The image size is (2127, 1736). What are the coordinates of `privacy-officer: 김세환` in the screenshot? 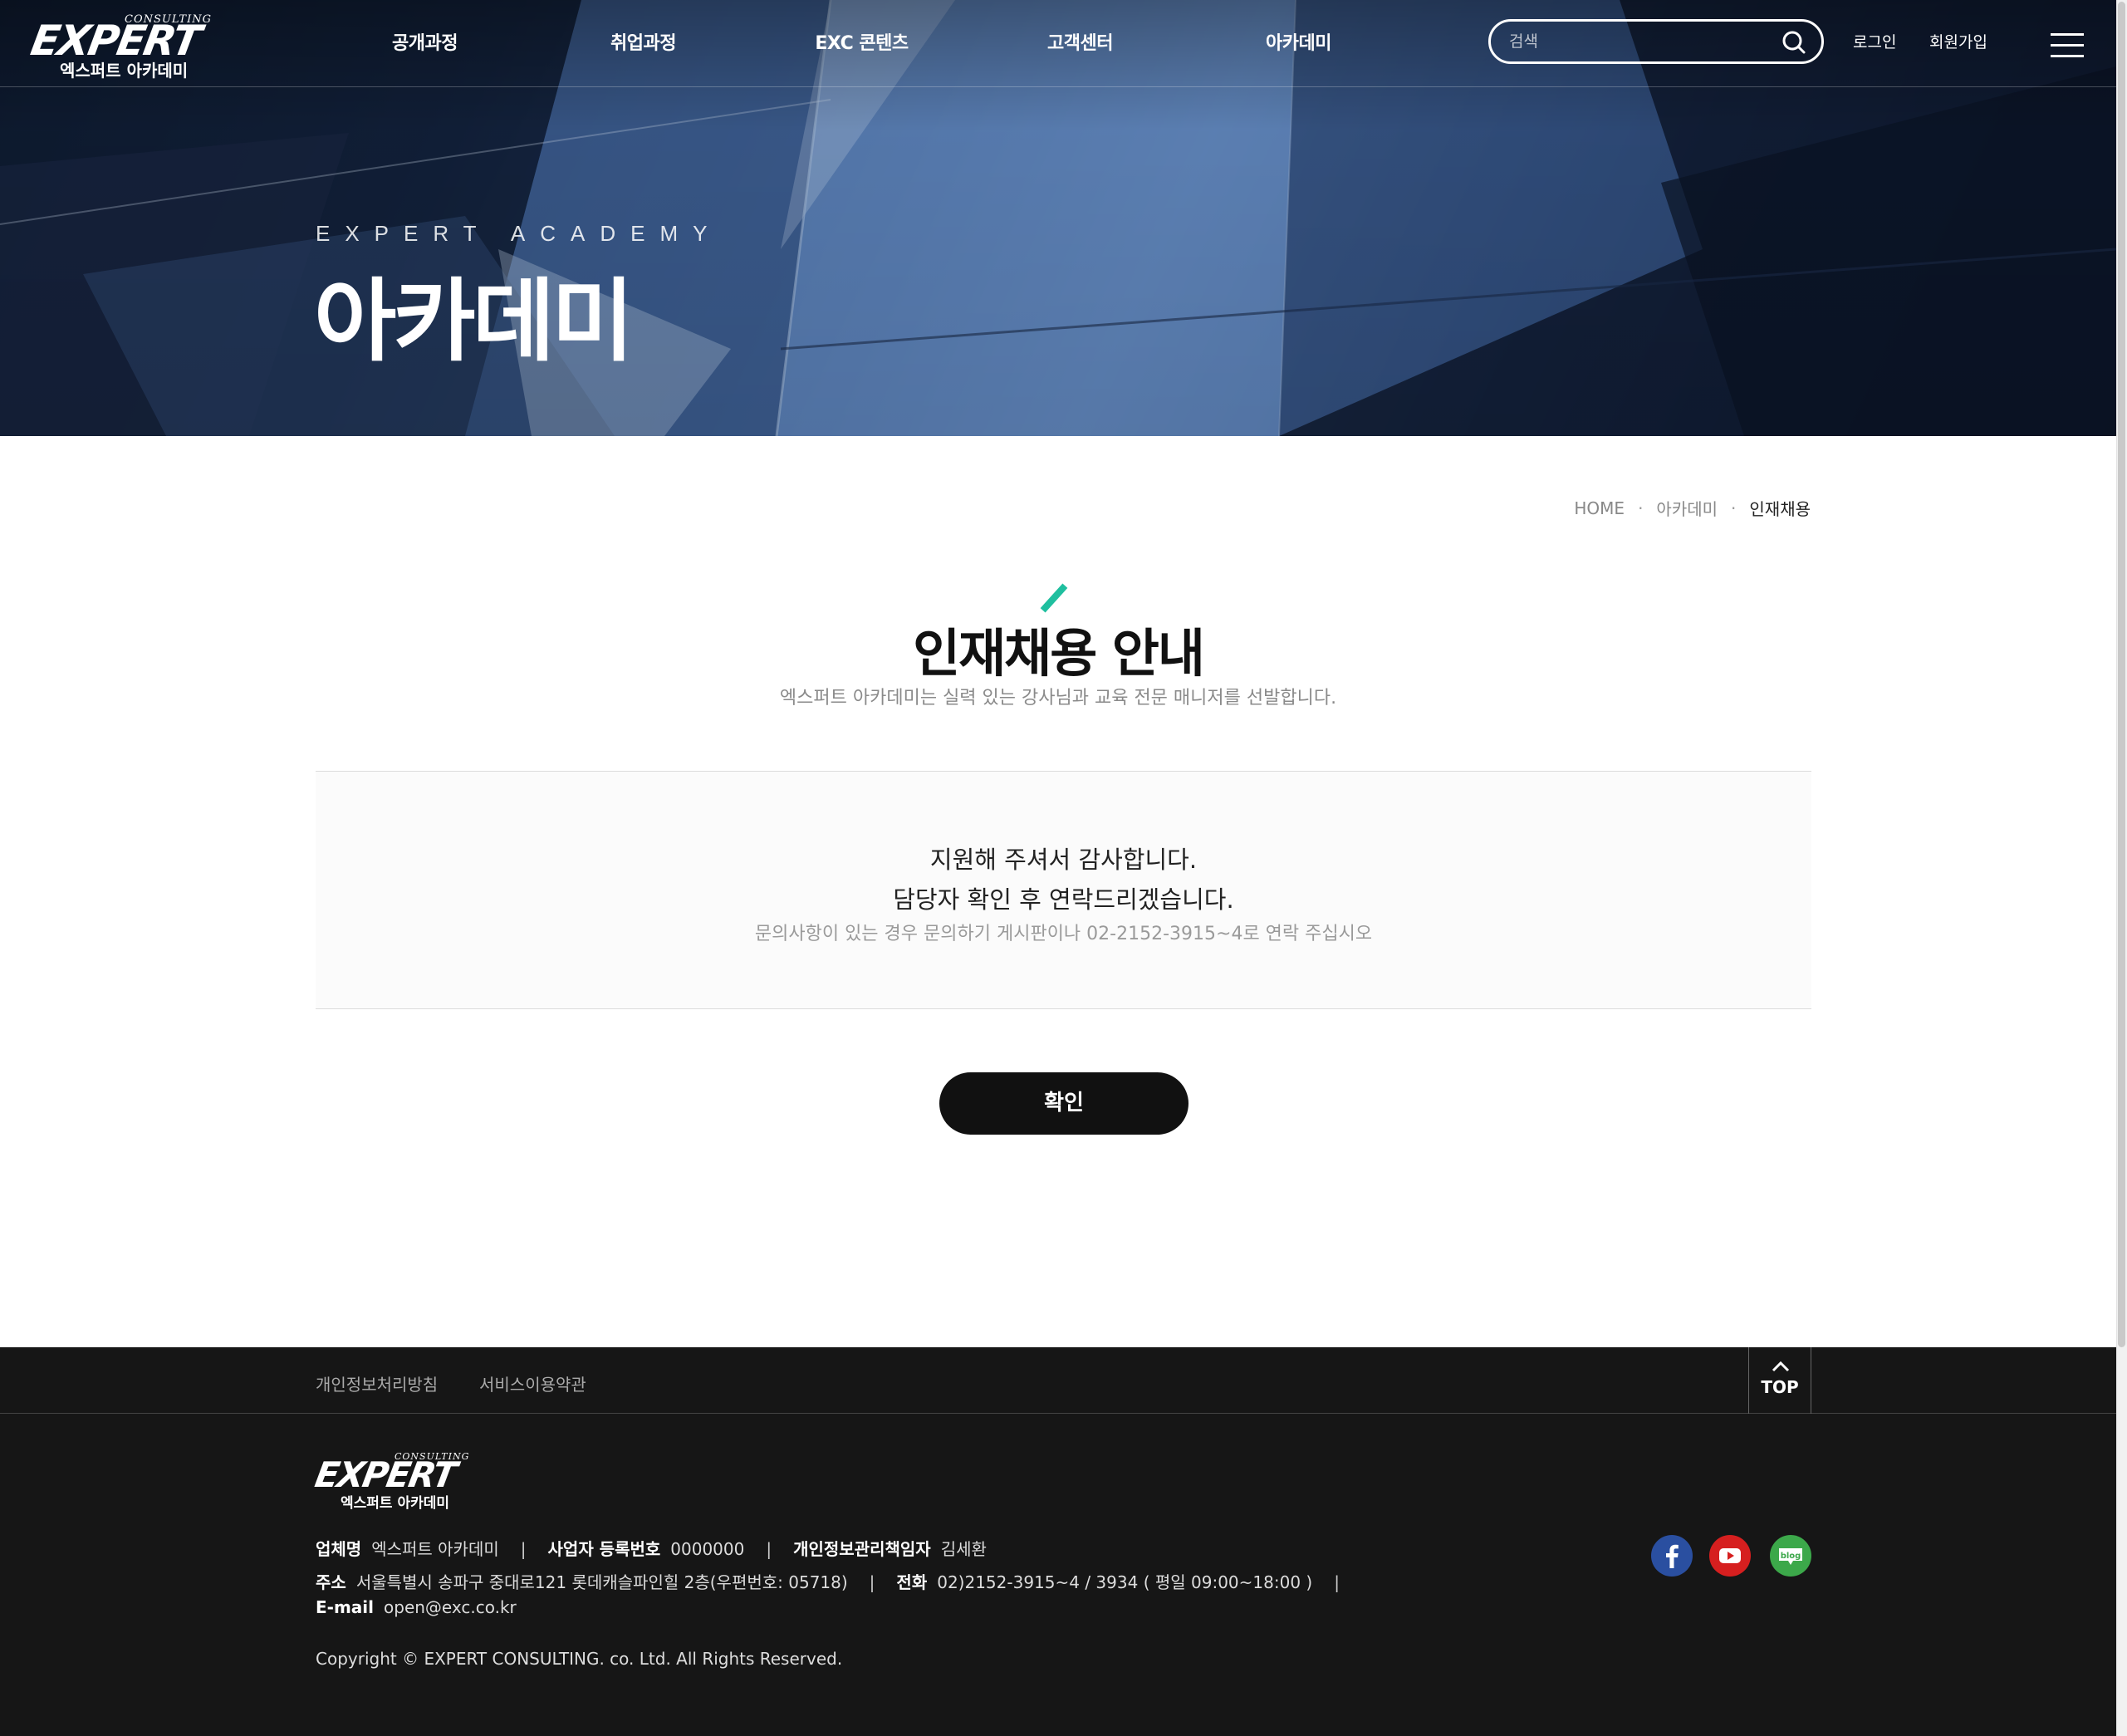 It's located at (963, 1549).